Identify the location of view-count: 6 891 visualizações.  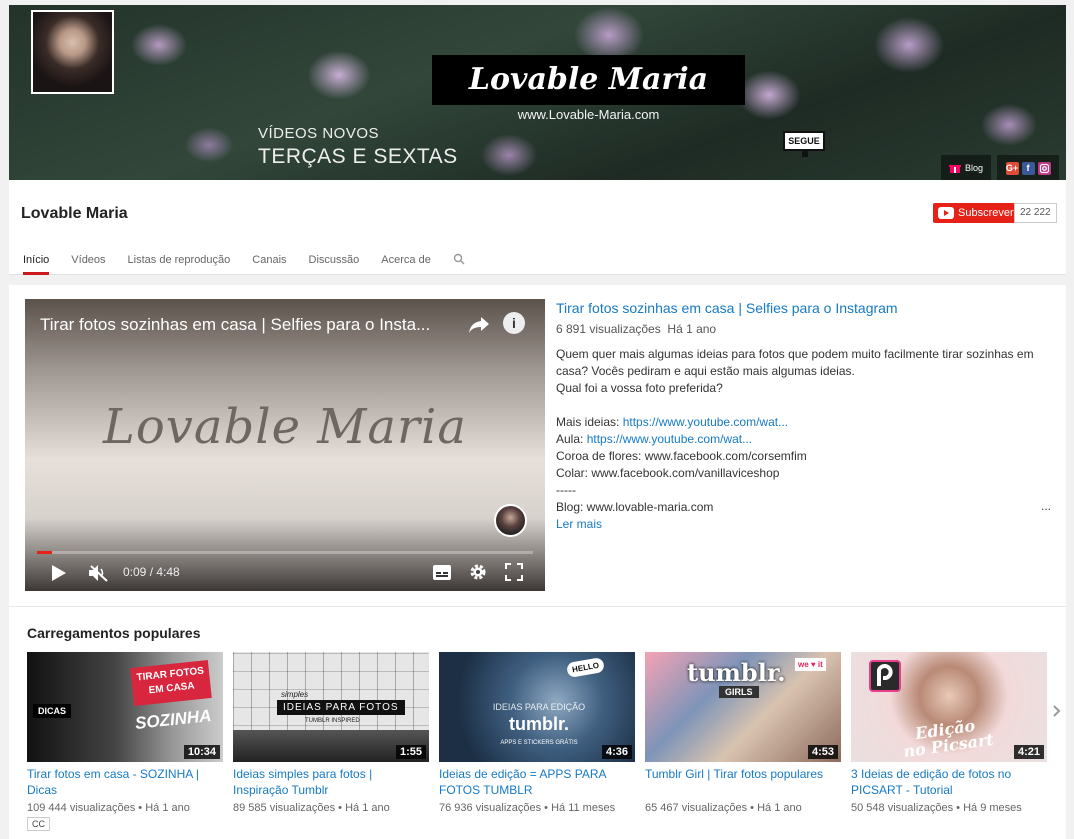
(608, 329).